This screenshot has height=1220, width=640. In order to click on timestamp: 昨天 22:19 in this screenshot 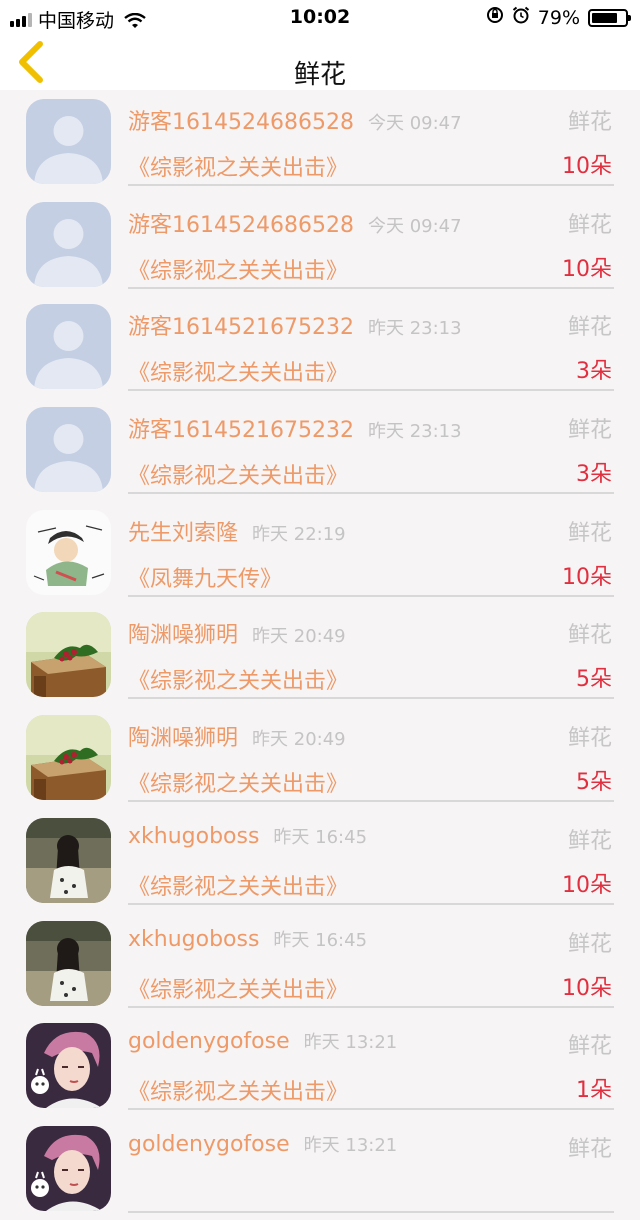, I will do `click(299, 534)`.